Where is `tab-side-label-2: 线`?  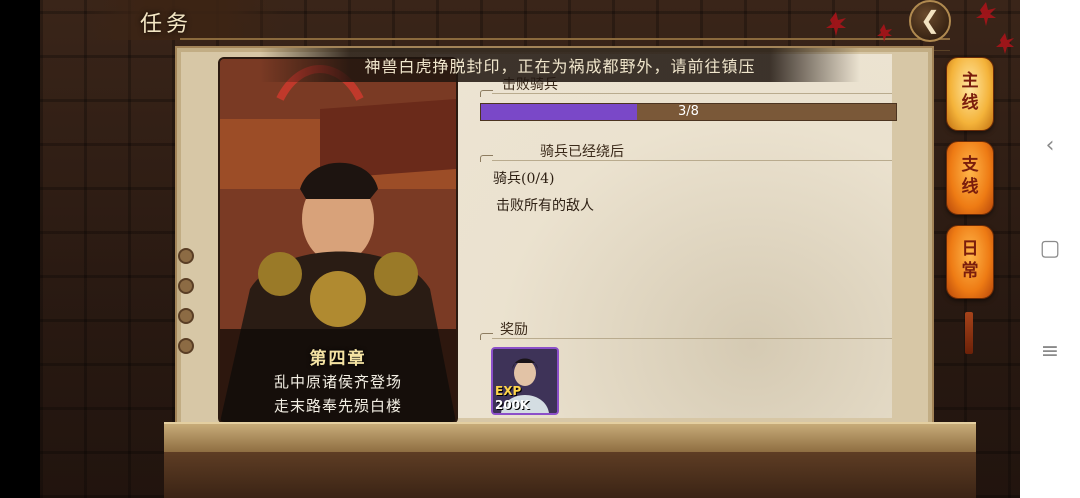 tab-side-label-2: 线 is located at coordinates (970, 187).